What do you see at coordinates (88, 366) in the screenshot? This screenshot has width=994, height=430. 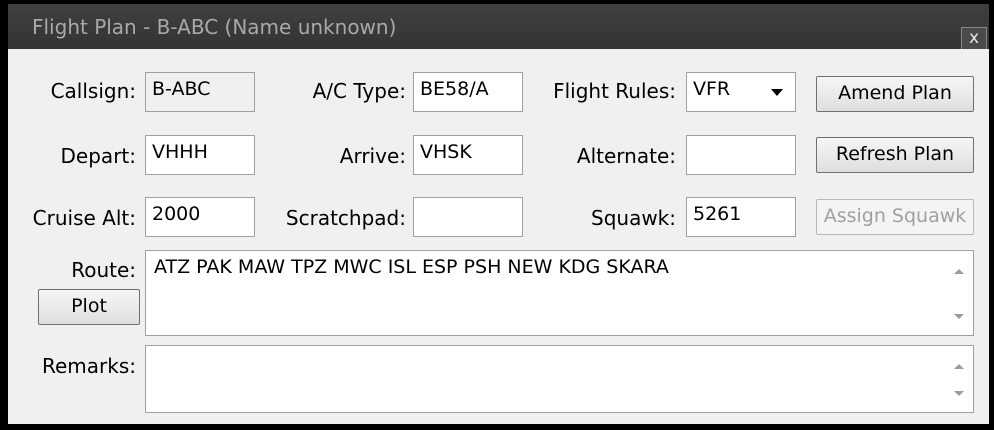 I see `remarks-label: Remarks:` at bounding box center [88, 366].